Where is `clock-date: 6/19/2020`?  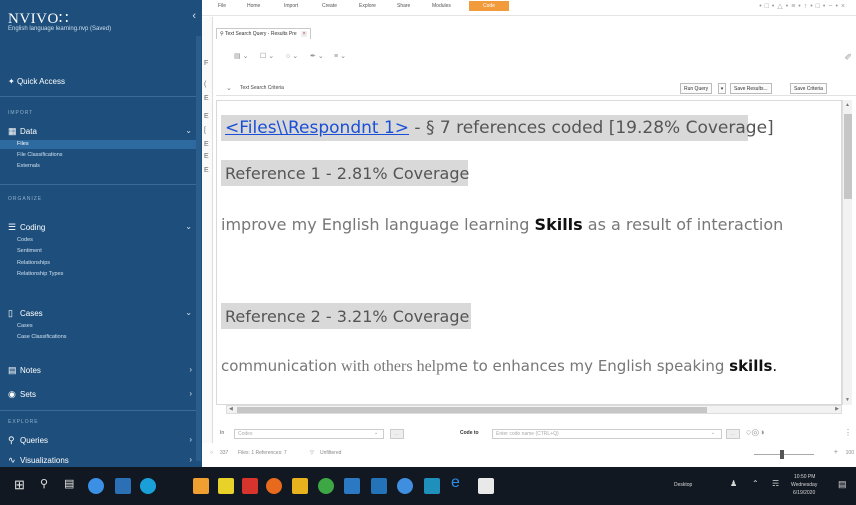 clock-date: 6/19/2020 is located at coordinates (804, 493).